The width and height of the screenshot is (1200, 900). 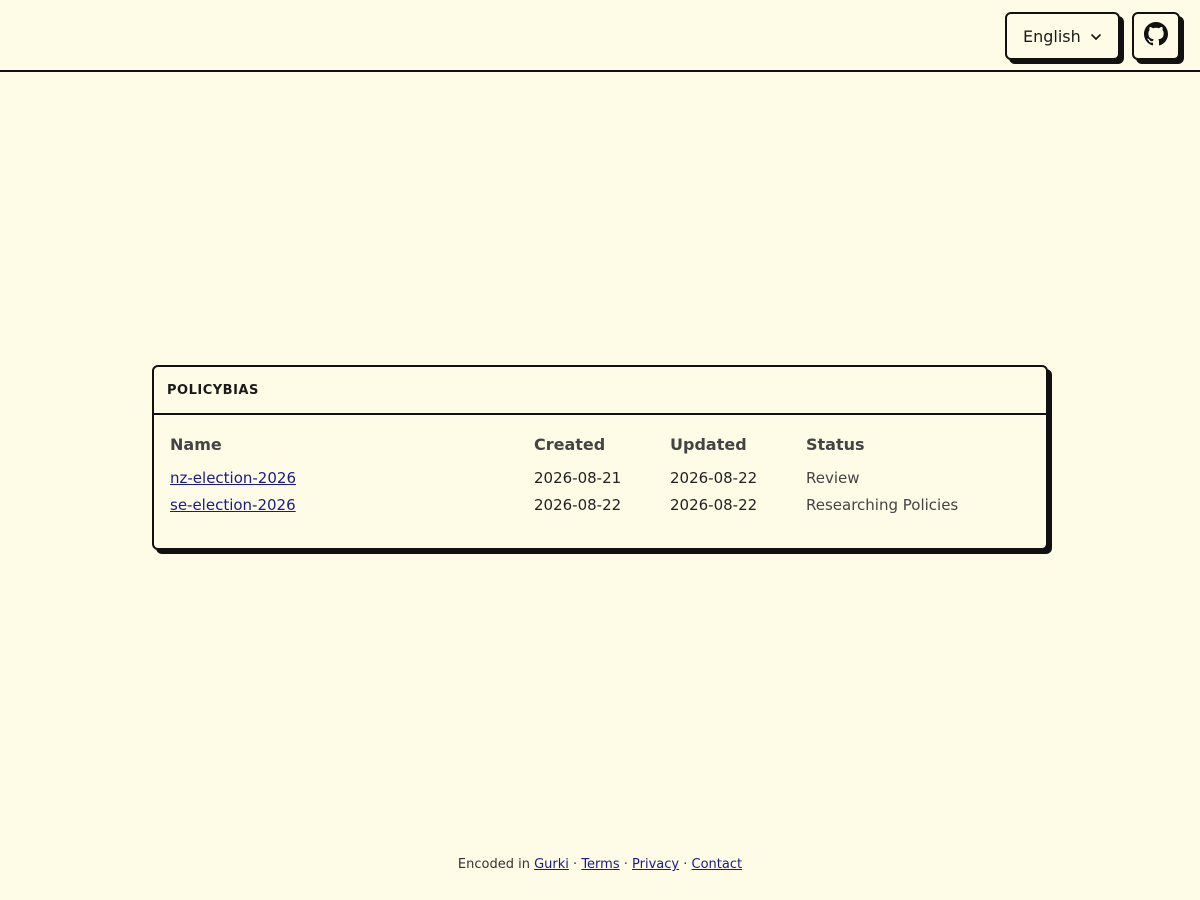 What do you see at coordinates (717, 864) in the screenshot?
I see `contact-link: Contact` at bounding box center [717, 864].